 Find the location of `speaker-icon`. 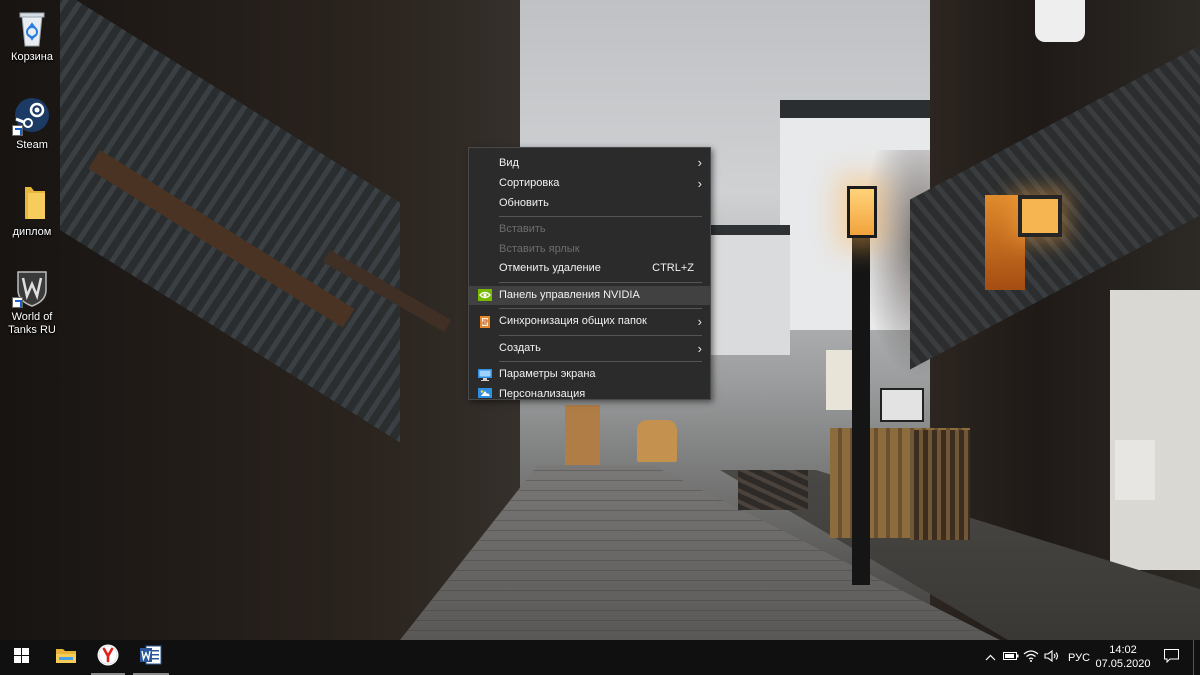

speaker-icon is located at coordinates (1052, 657).